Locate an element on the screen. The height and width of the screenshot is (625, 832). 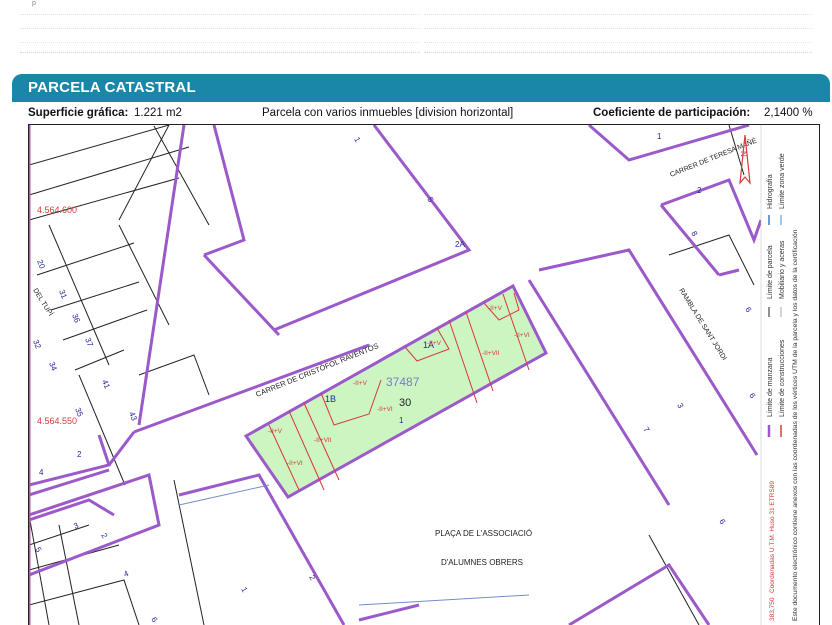
parcel-id: 37487 is located at coordinates (403, 382).